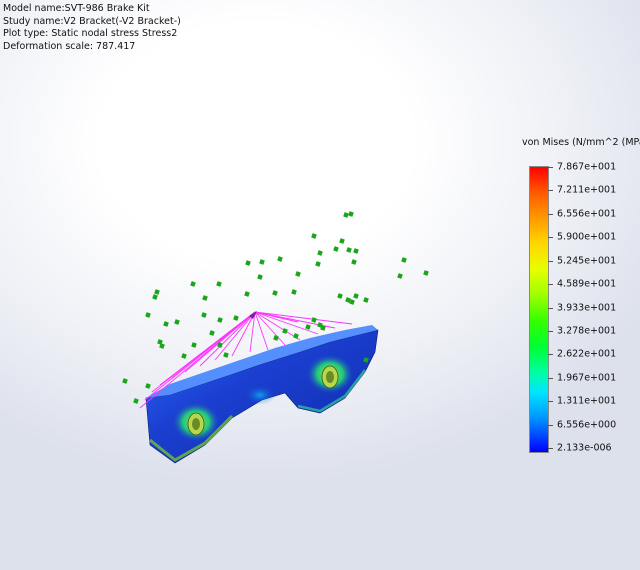  I want to click on legend-tick-label: 1.311e+001, so click(587, 401).